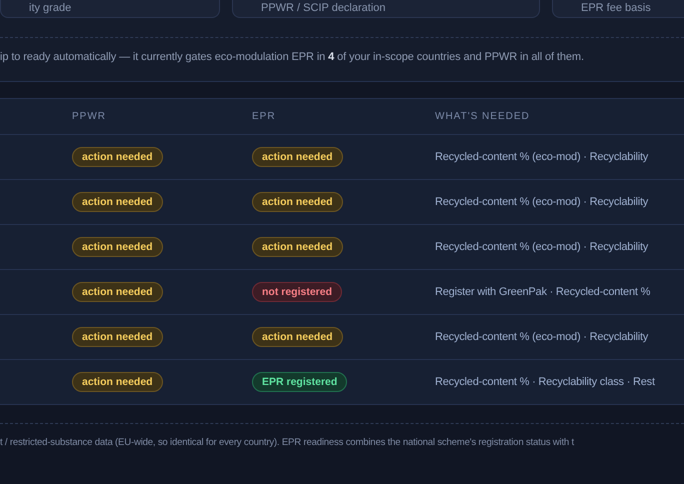 Image resolution: width=684 pixels, height=484 pixels. What do you see at coordinates (292, 57) in the screenshot?
I see `readiness-note: ip to ready automatically — it currently gates eco-modulation EPR in 4 of your in-scope countries and PPWR in all of them.` at bounding box center [292, 57].